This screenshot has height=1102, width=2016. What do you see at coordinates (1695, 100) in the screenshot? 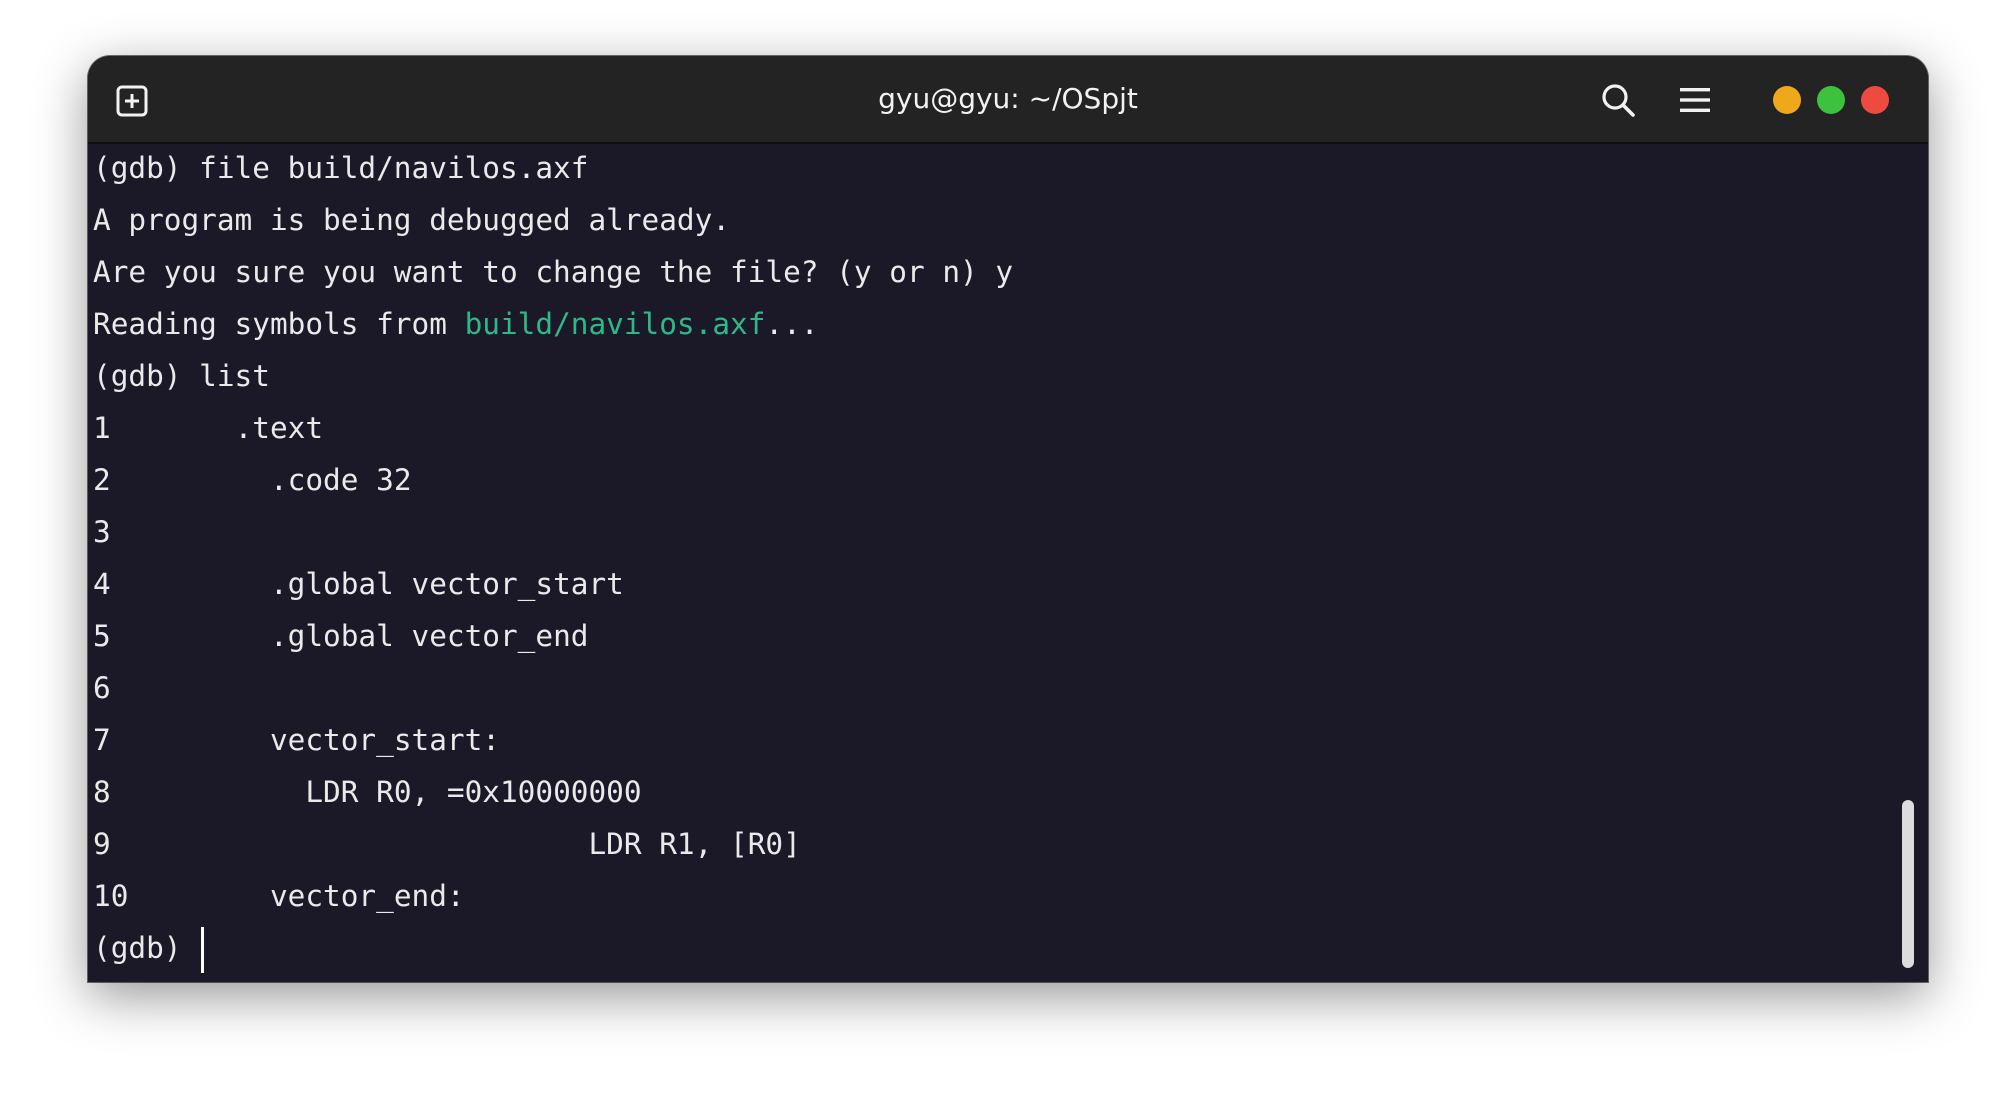
I see `hamburger-menu-icon` at bounding box center [1695, 100].